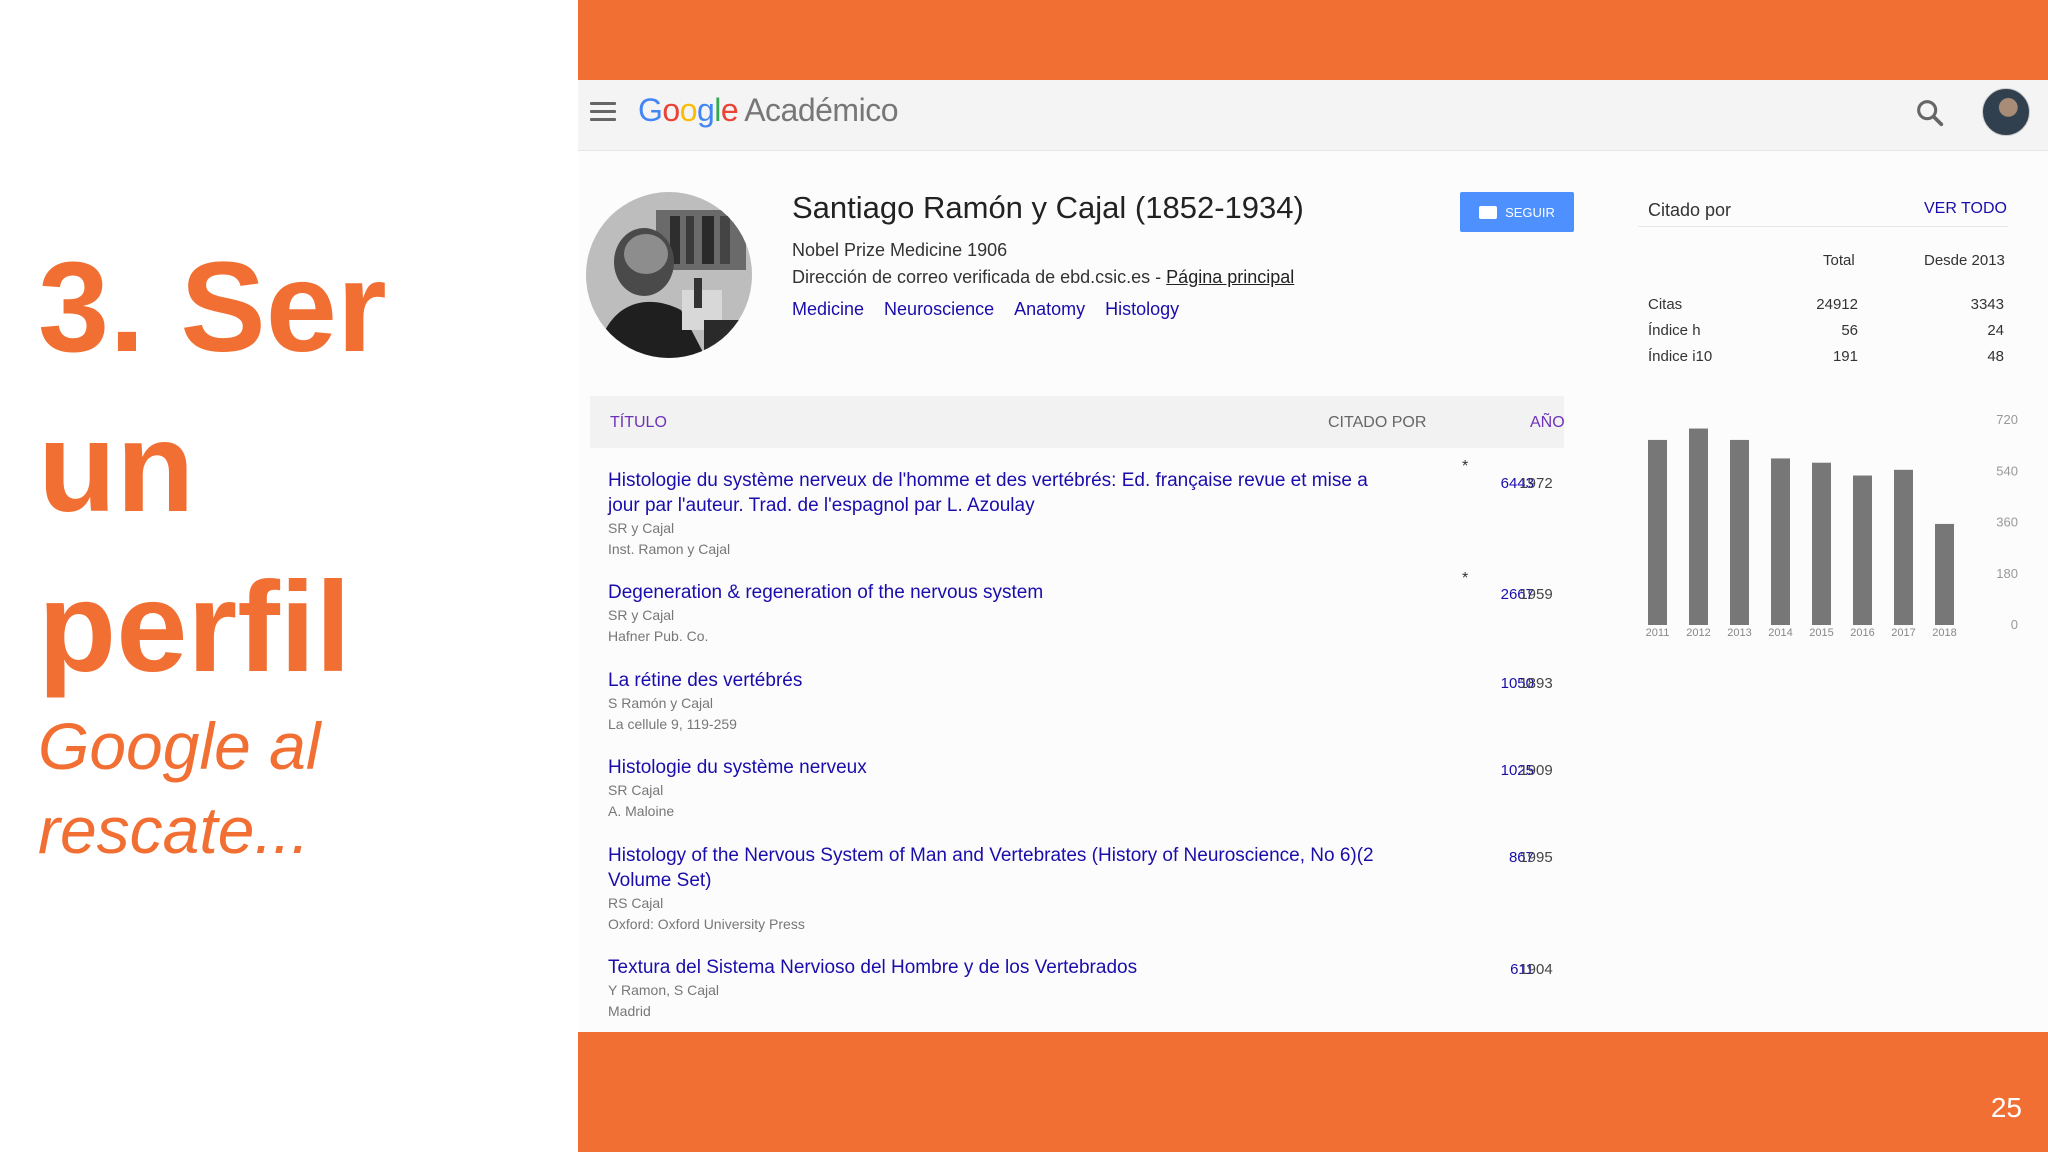 Image resolution: width=2048 pixels, height=1152 pixels. I want to click on slide-title-line: un, so click(116, 467).